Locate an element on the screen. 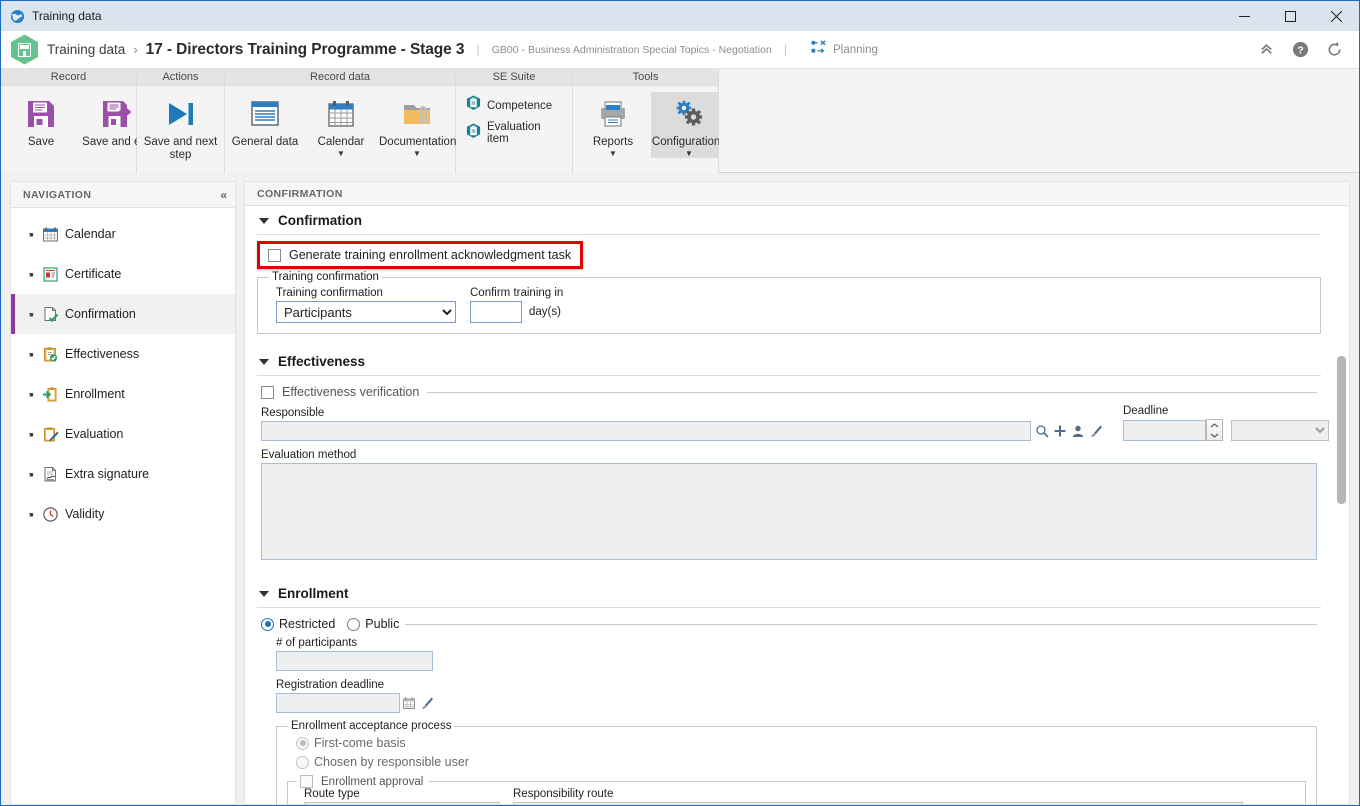 This screenshot has height=806, width=1360. restricted-label: Restricted is located at coordinates (307, 624).